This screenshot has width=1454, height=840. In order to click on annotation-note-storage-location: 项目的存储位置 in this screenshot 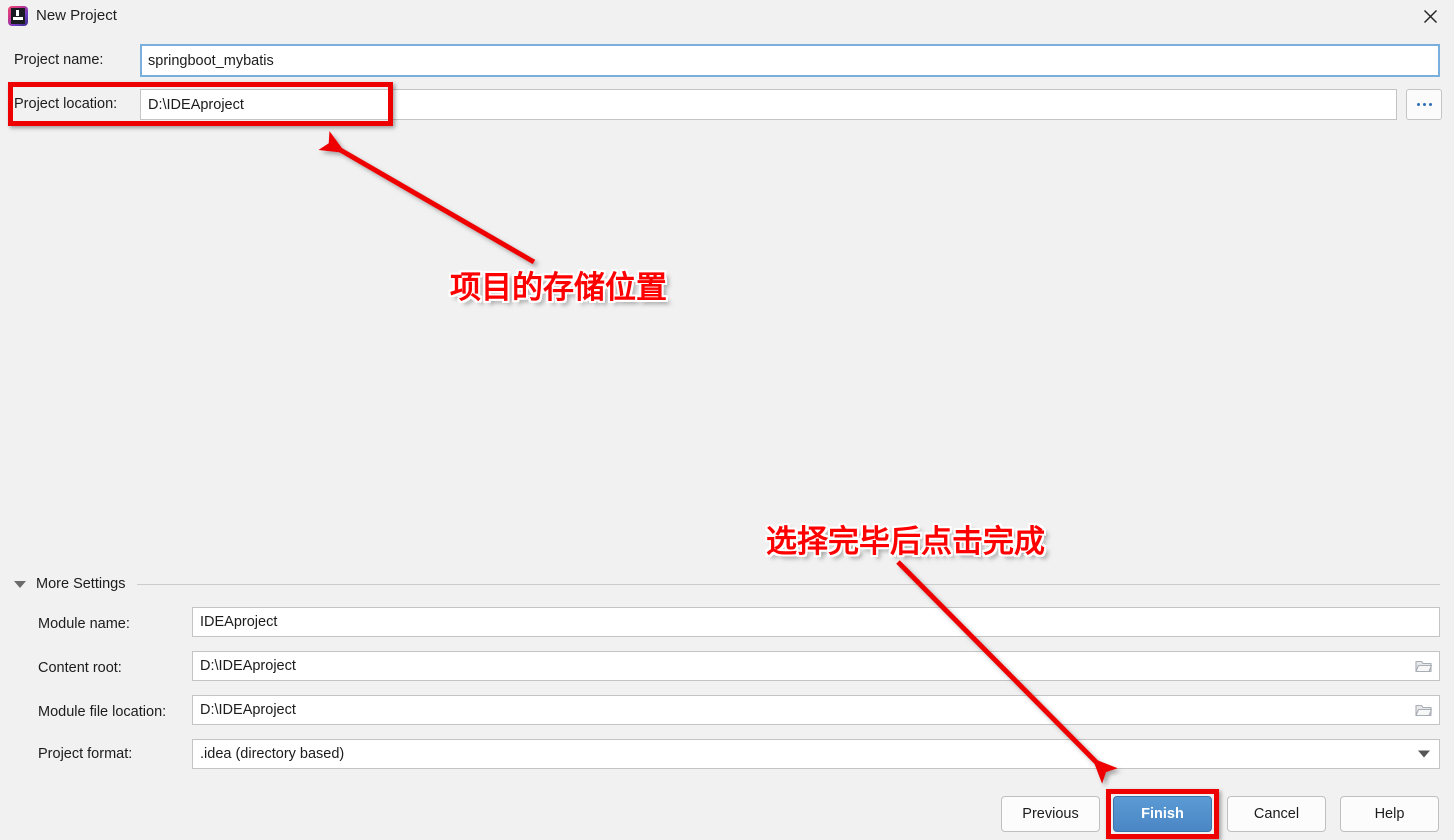, I will do `click(558, 288)`.